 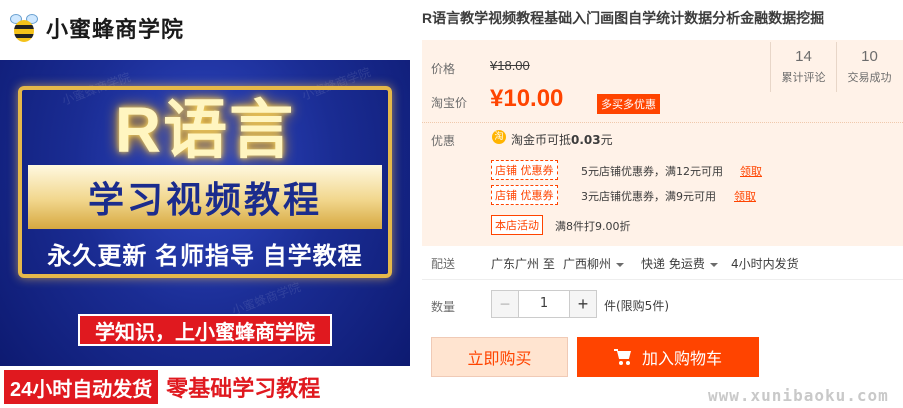 I want to click on product-title: R语言教学视频教程基础入门画图自学统计数据分析金融数据挖掘, so click(x=623, y=18).